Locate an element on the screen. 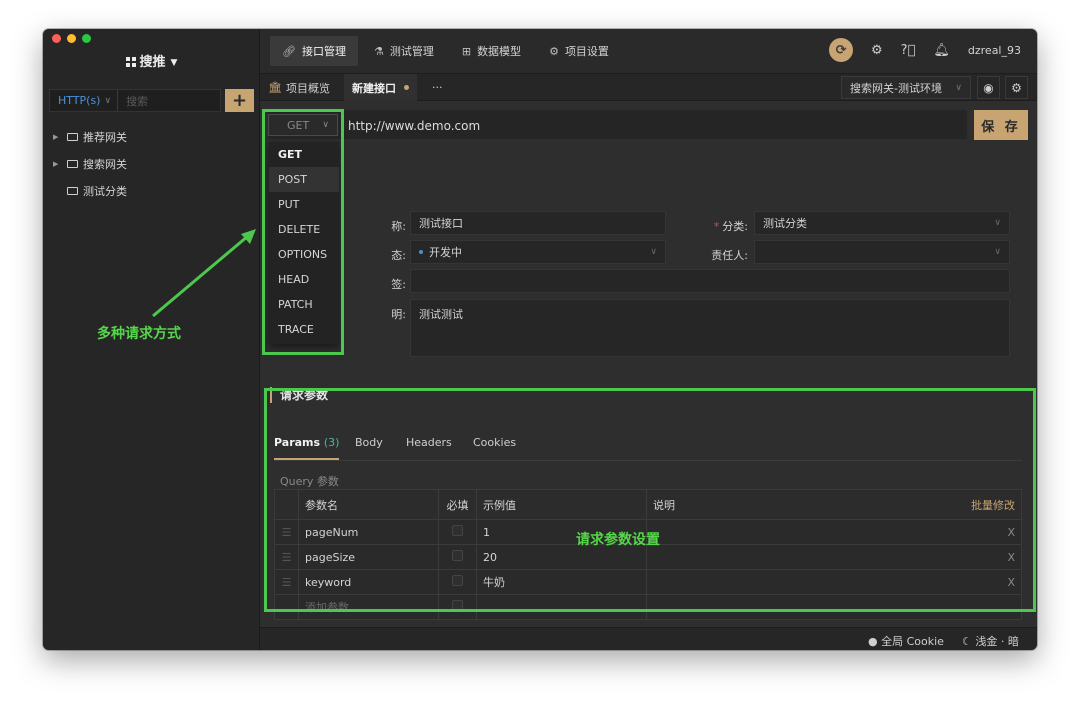 This screenshot has height=707, width=1080. help-icon: ?⃝ is located at coordinates (908, 50).